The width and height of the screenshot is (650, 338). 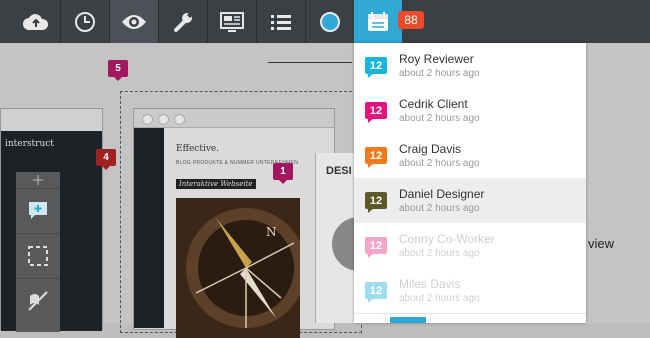 What do you see at coordinates (433, 104) in the screenshot?
I see `notification-user-name: Cedrik Client` at bounding box center [433, 104].